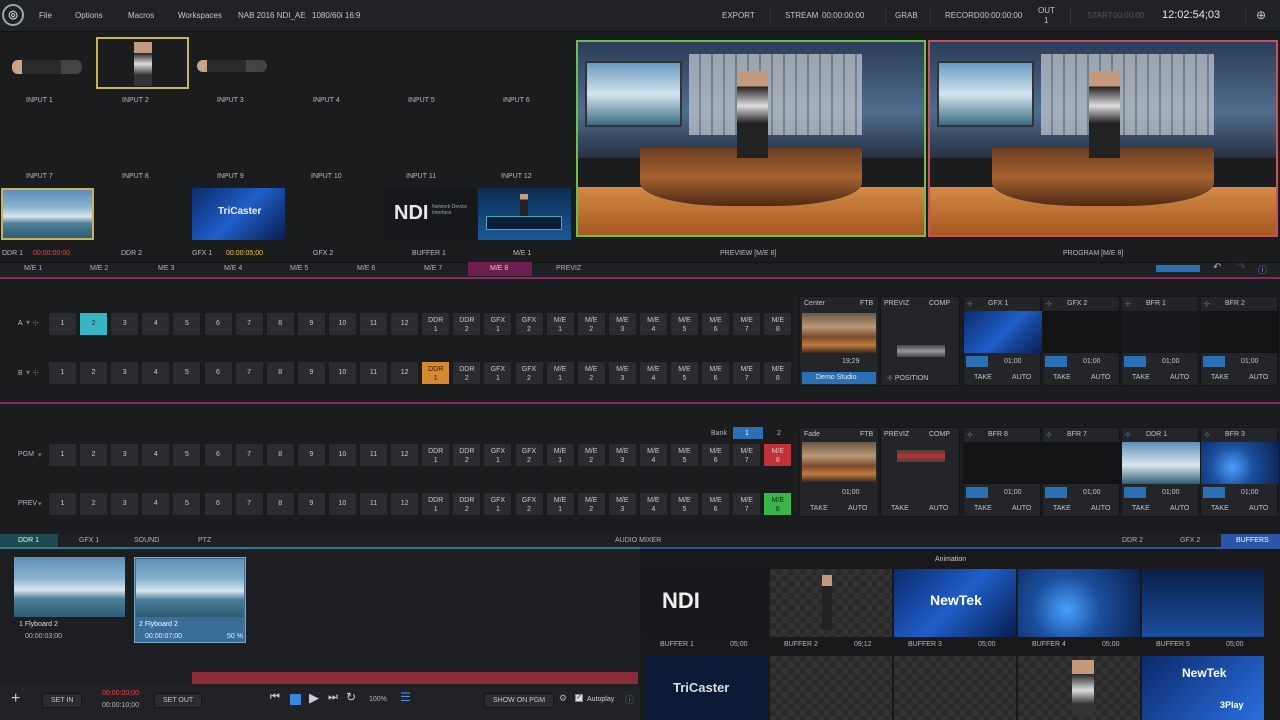  Describe the element at coordinates (218, 373) in the screenshot. I see `rowB-input-6: 6` at that location.